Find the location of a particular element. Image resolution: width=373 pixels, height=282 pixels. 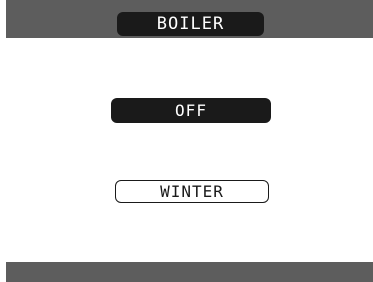

option-off-button: OFF is located at coordinates (191, 110).